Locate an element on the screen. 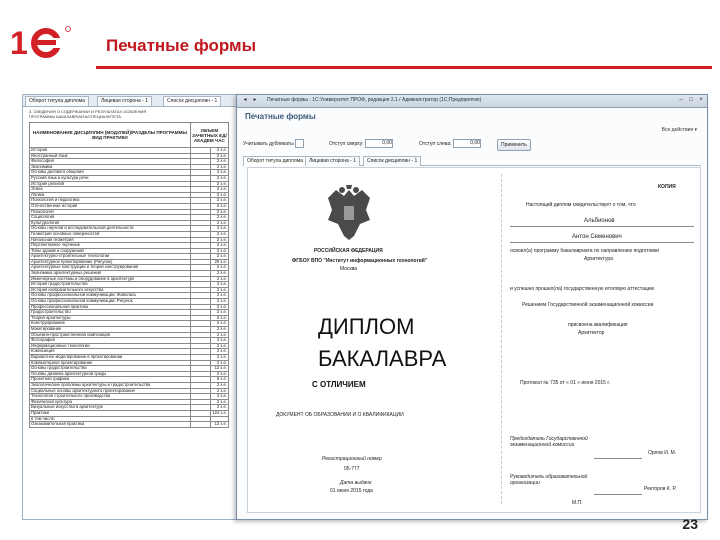 The image size is (720, 540). surname-line is located at coordinates (602, 226).